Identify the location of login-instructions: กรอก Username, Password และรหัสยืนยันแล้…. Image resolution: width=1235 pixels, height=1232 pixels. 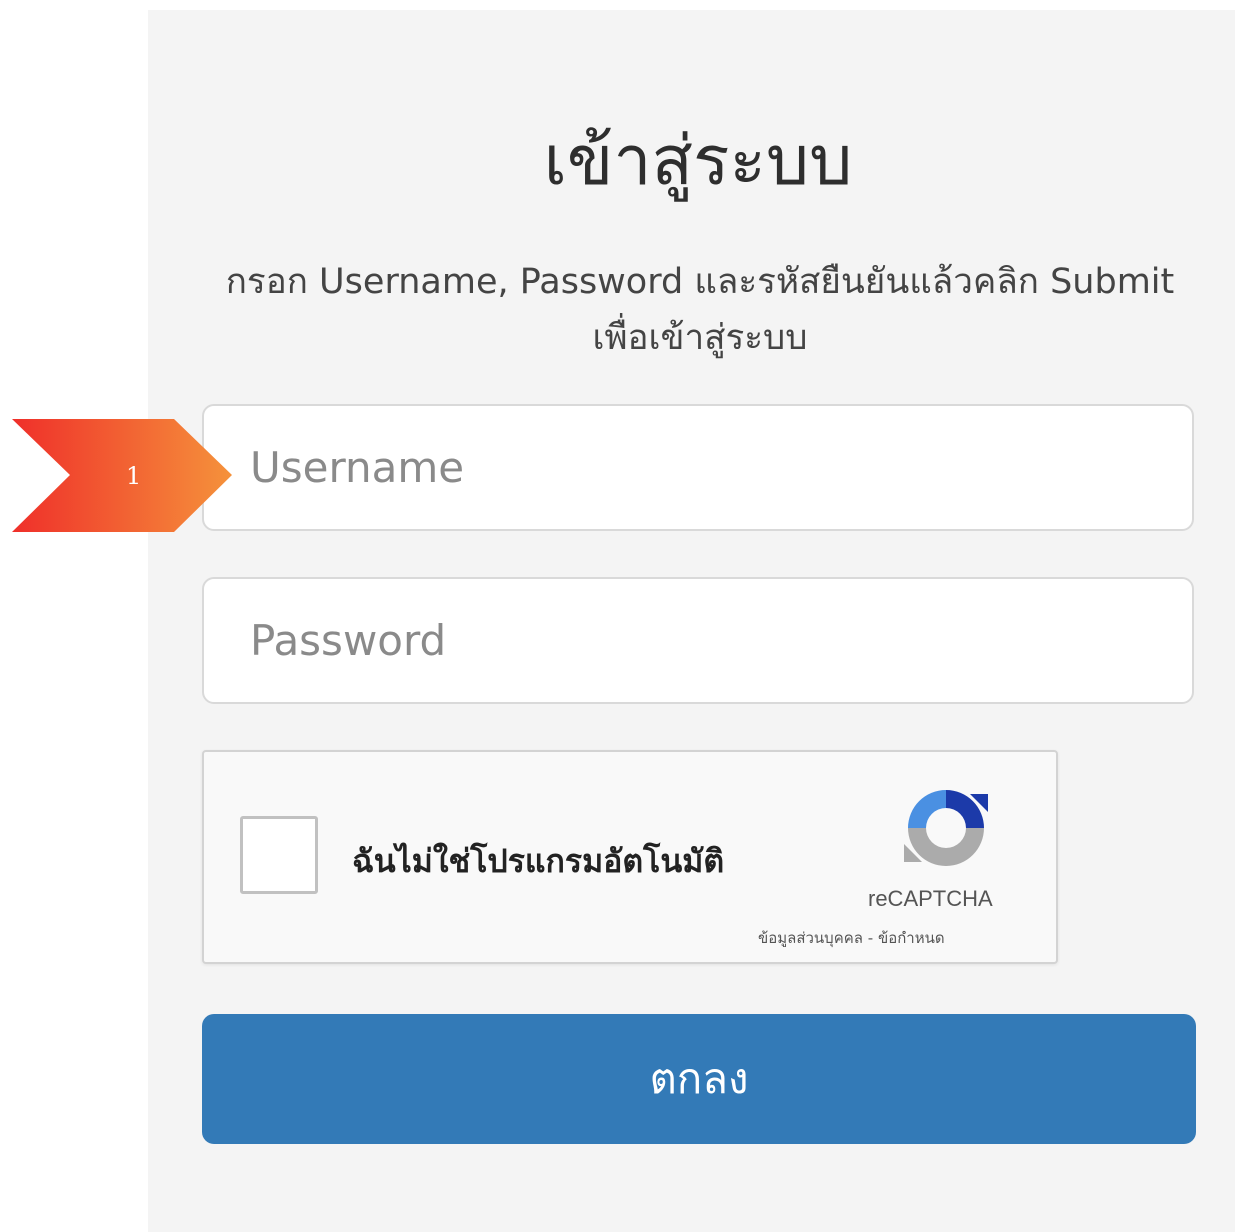
(700, 310).